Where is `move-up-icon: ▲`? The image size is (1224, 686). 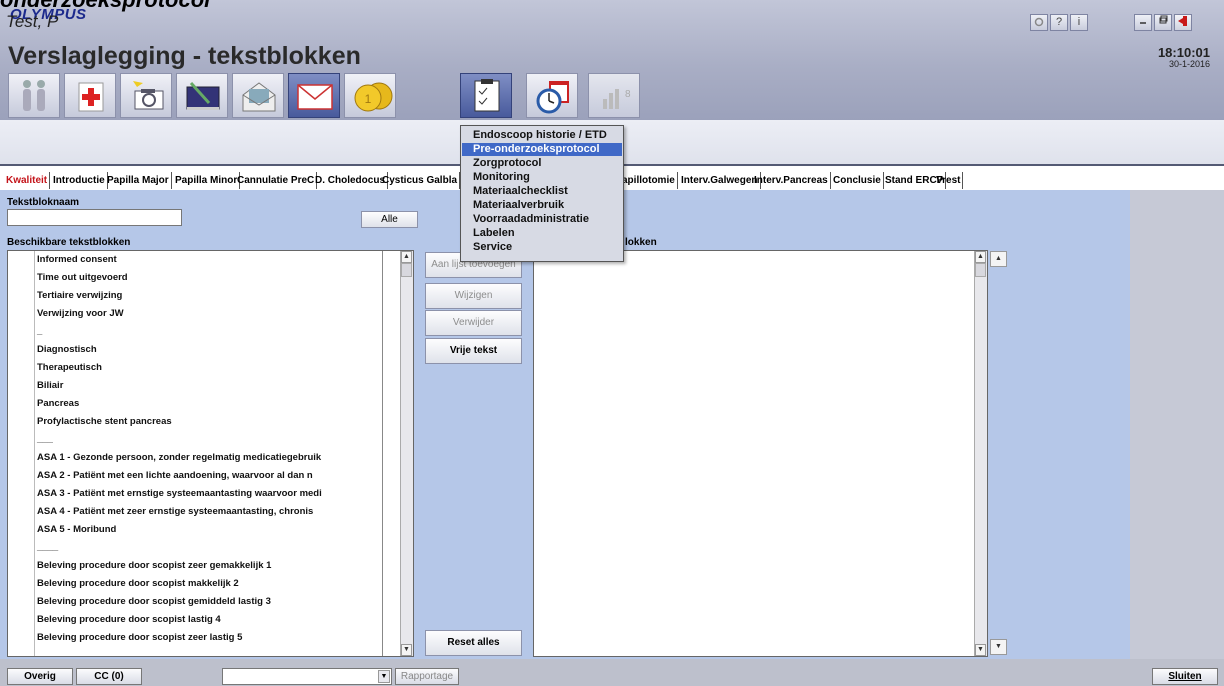
move-up-icon: ▲ is located at coordinates (998, 259).